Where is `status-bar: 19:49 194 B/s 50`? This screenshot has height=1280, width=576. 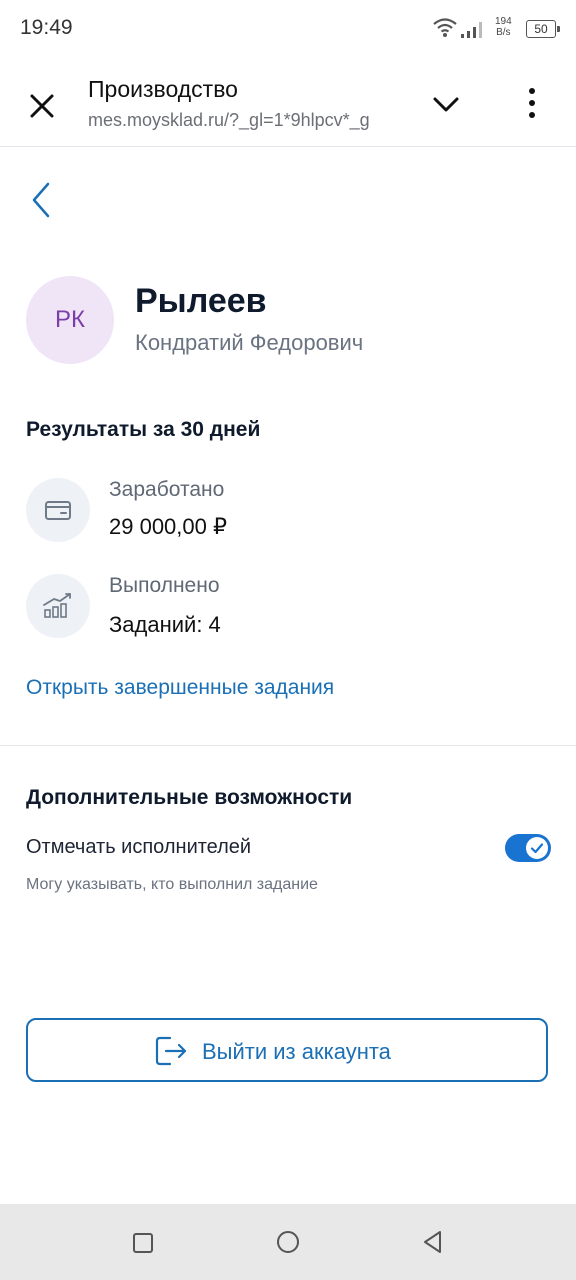 status-bar: 19:49 194 B/s 50 is located at coordinates (288, 30).